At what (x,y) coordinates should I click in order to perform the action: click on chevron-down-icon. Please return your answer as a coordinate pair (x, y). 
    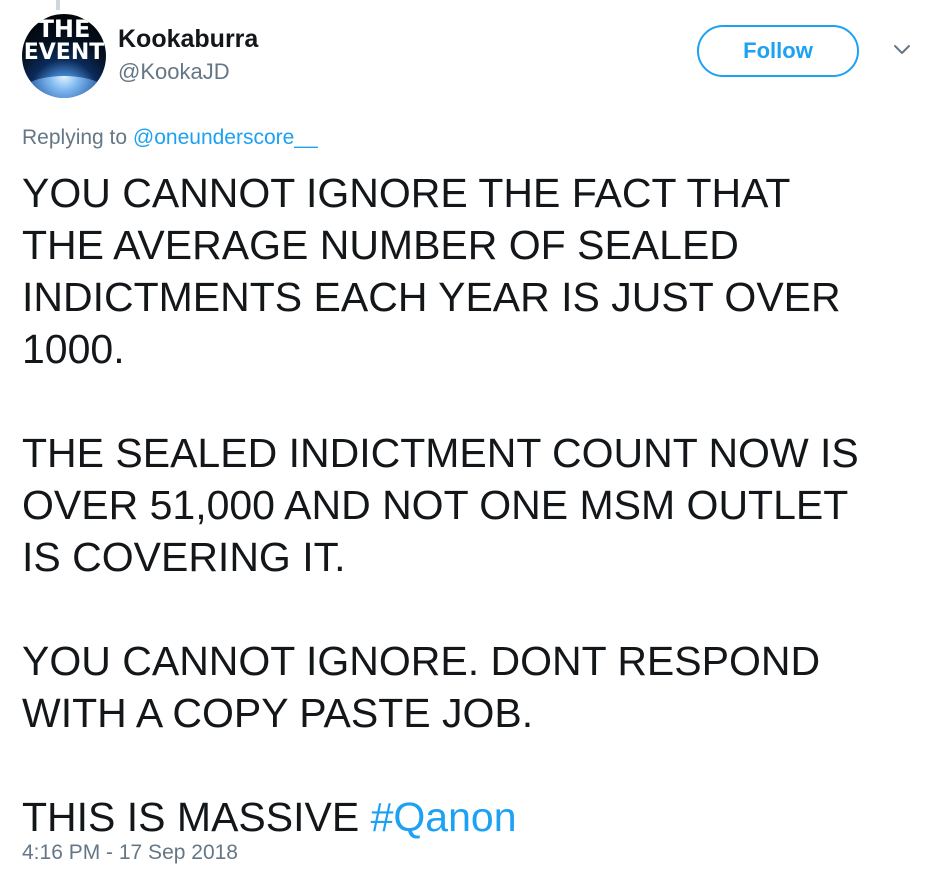
    Looking at the image, I should click on (902, 50).